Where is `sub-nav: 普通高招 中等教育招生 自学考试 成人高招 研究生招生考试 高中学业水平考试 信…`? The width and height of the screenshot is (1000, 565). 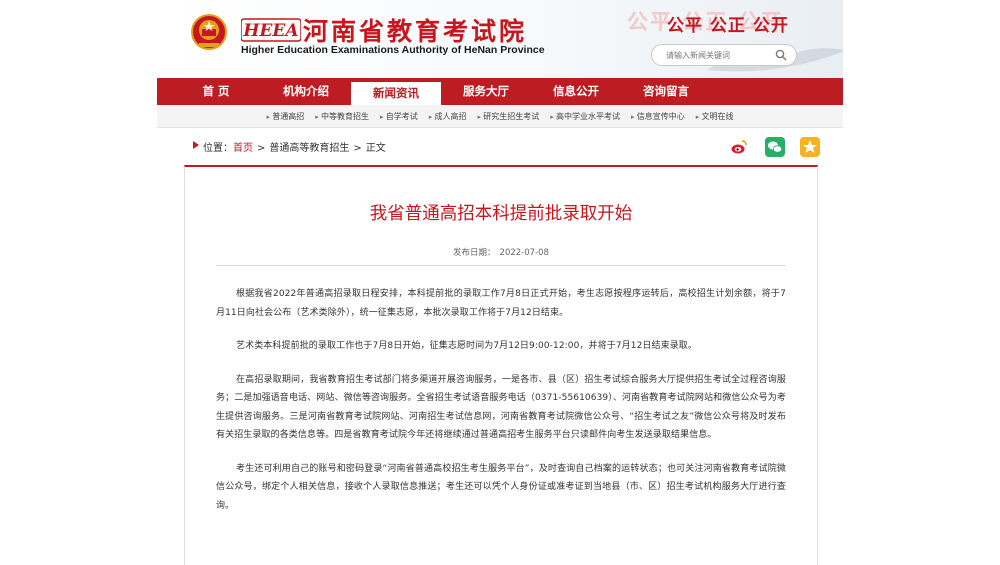 sub-nav: 普通高招 中等教育招生 自学考试 成人高招 研究生招生考试 高中学业水平考试 信… is located at coordinates (500, 116).